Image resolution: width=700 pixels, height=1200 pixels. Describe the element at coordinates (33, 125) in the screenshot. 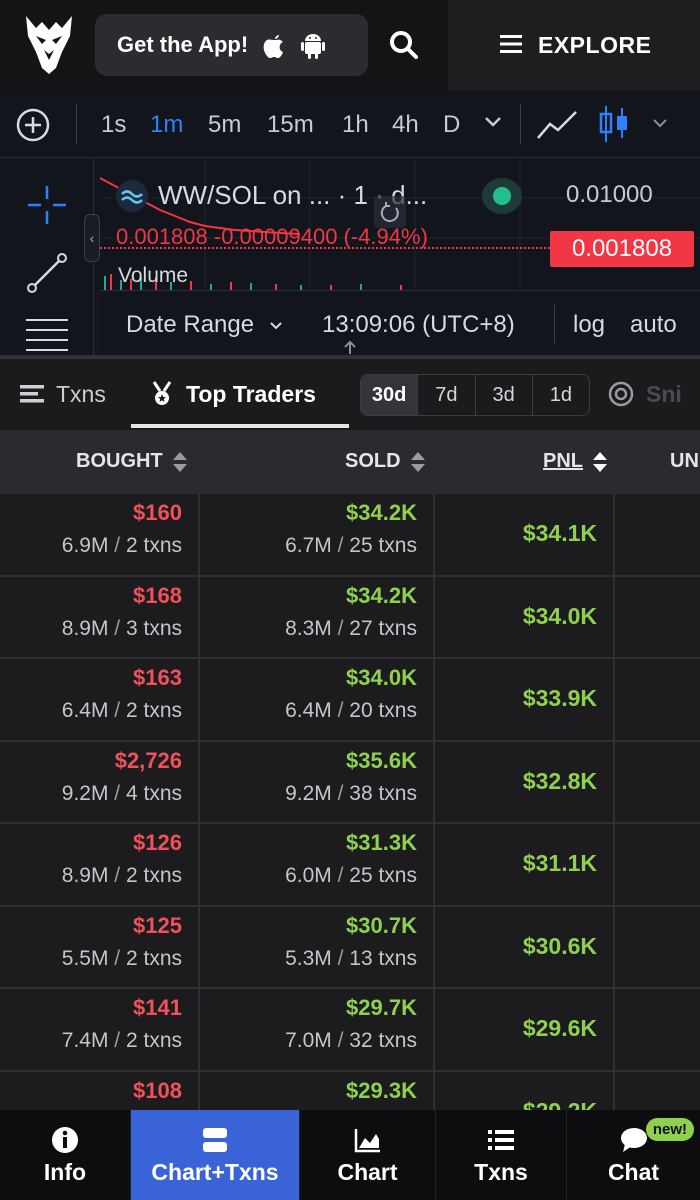

I see `add-indicator-icon` at that location.